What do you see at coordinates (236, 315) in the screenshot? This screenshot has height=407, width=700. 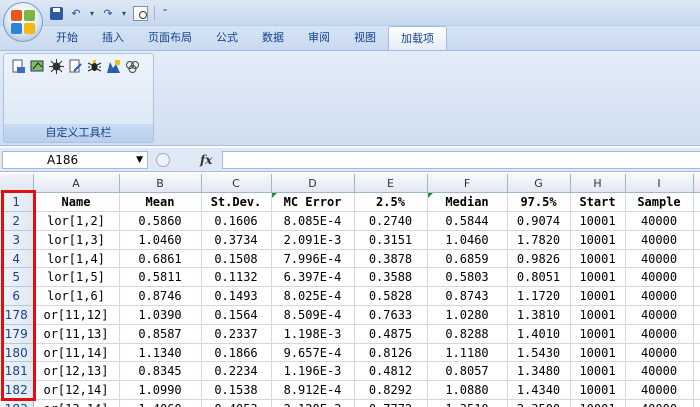 I see `grid-cell: 0.1564` at bounding box center [236, 315].